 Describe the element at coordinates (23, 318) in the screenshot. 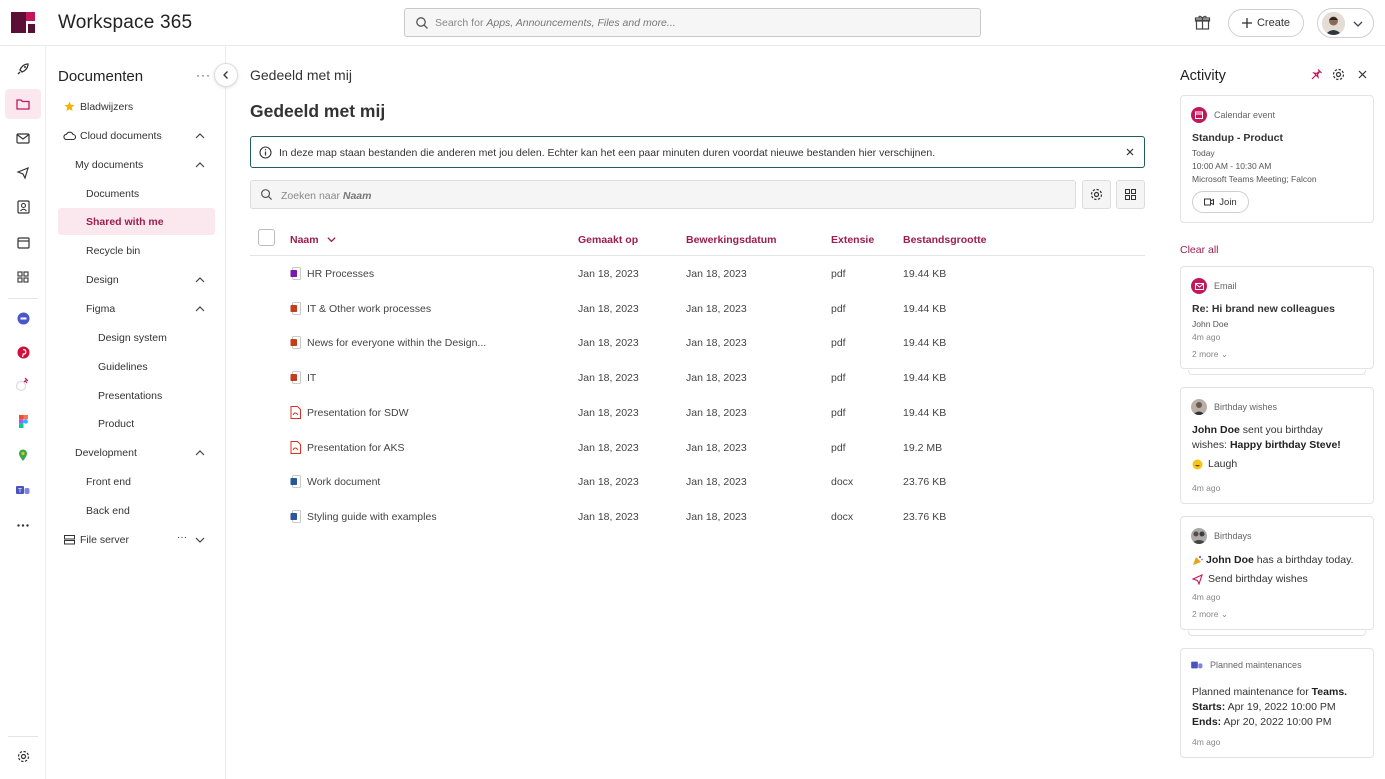

I see `rail-app-blue` at that location.